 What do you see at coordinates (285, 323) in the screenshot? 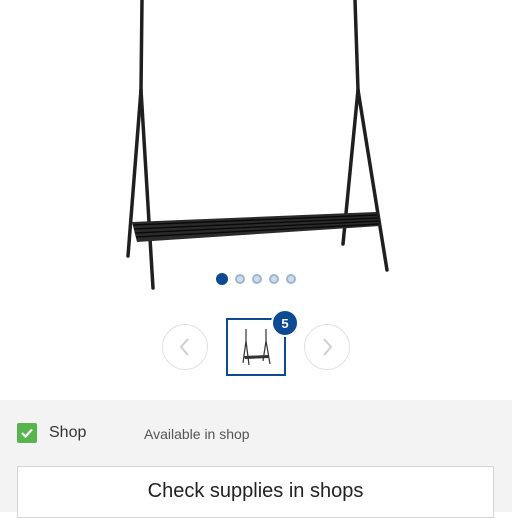
I see `image-count-badge: 5` at bounding box center [285, 323].